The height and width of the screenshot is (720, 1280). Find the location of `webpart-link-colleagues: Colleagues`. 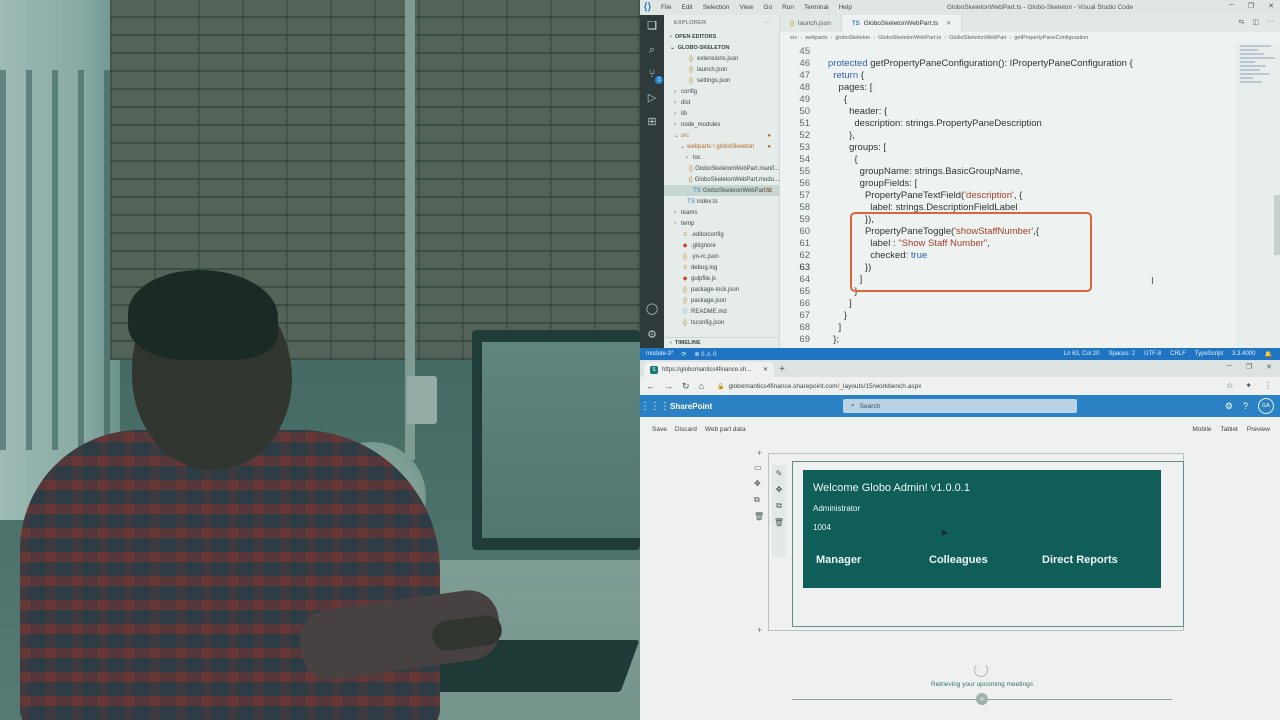

webpart-link-colleagues: Colleagues is located at coordinates (985, 560).